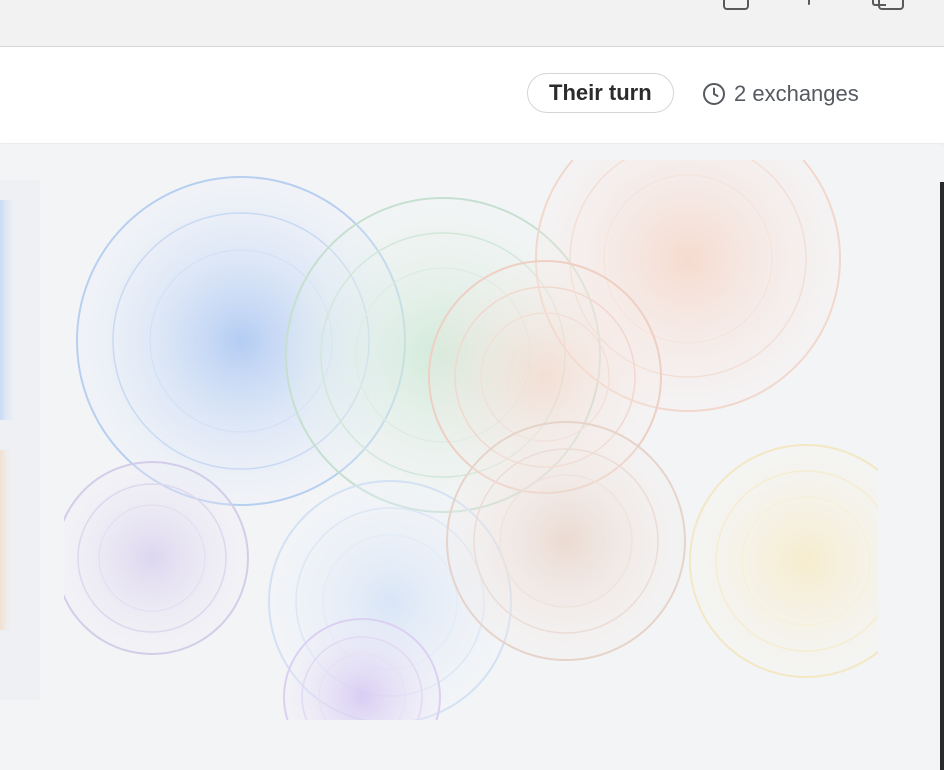  What do you see at coordinates (472, 23) in the screenshot?
I see `window-toolbar` at bounding box center [472, 23].